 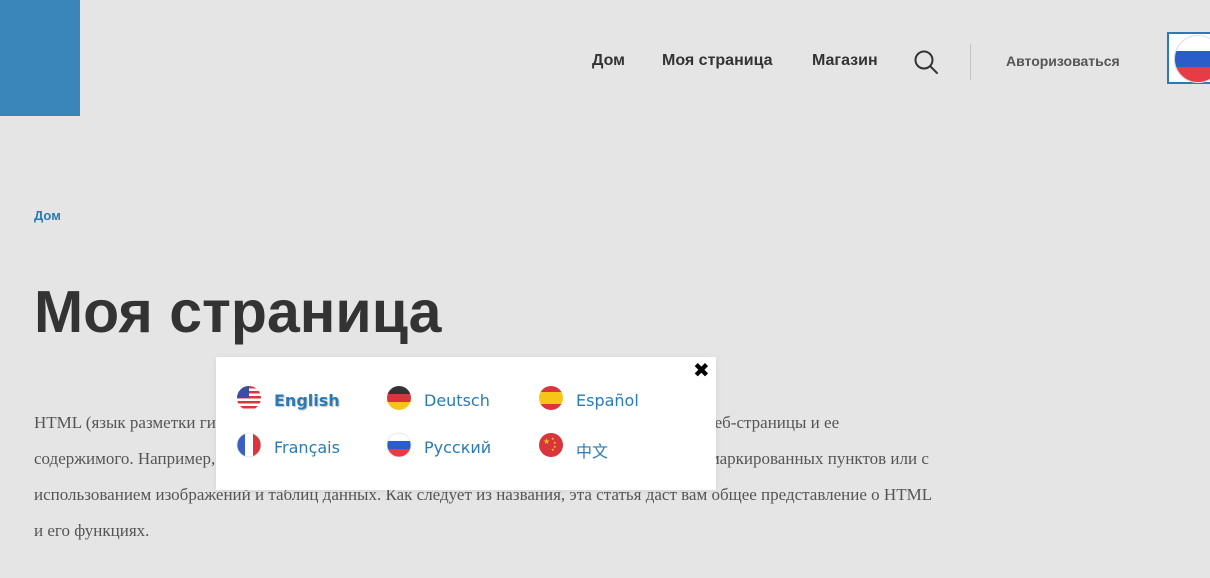 I want to click on language-label-chinese: 中文, so click(x=592, y=451).